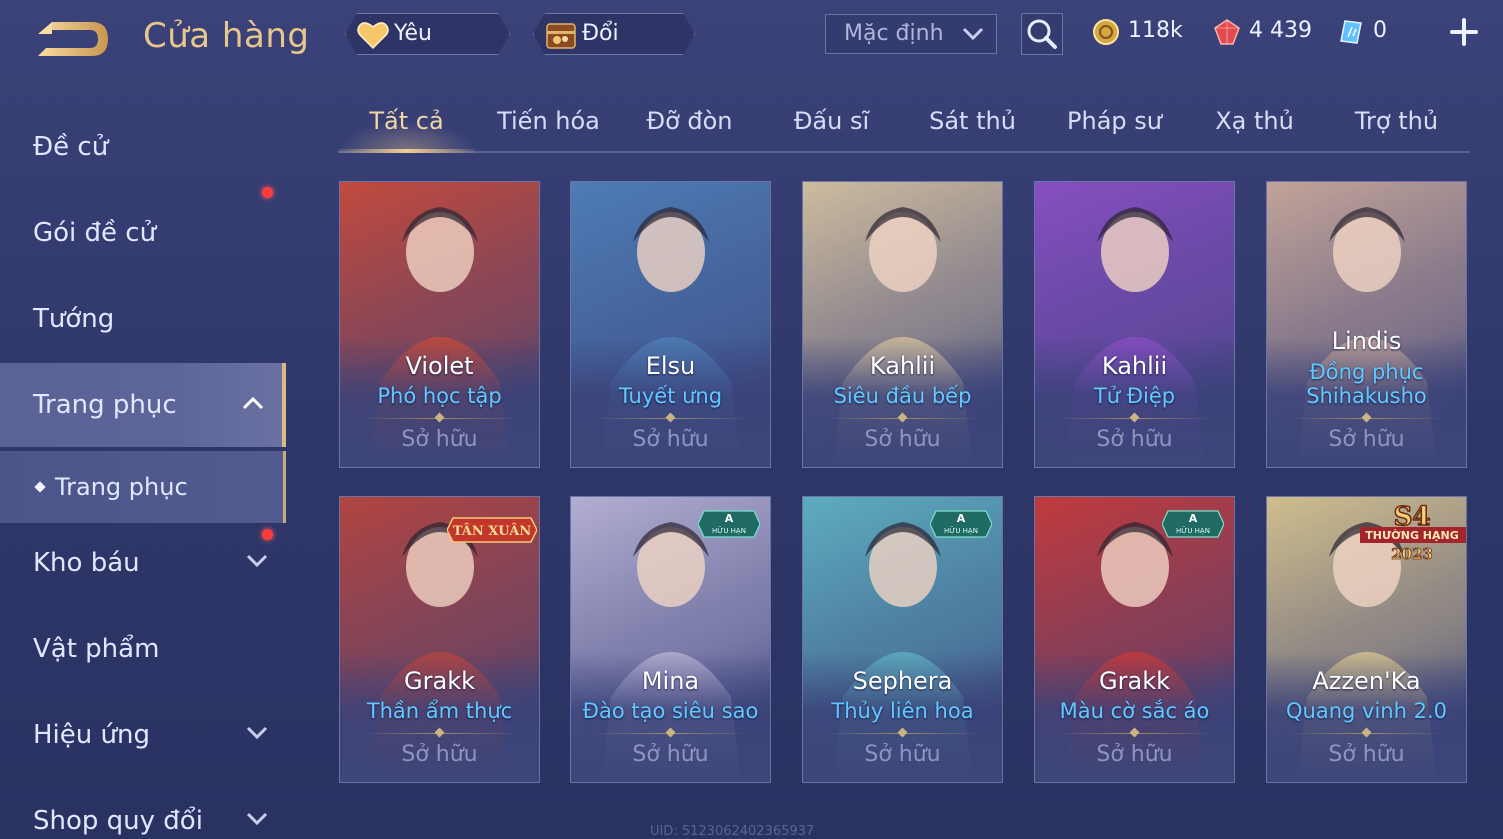  Describe the element at coordinates (670, 396) in the screenshot. I see `skin-name: Tuyết ưng` at that location.